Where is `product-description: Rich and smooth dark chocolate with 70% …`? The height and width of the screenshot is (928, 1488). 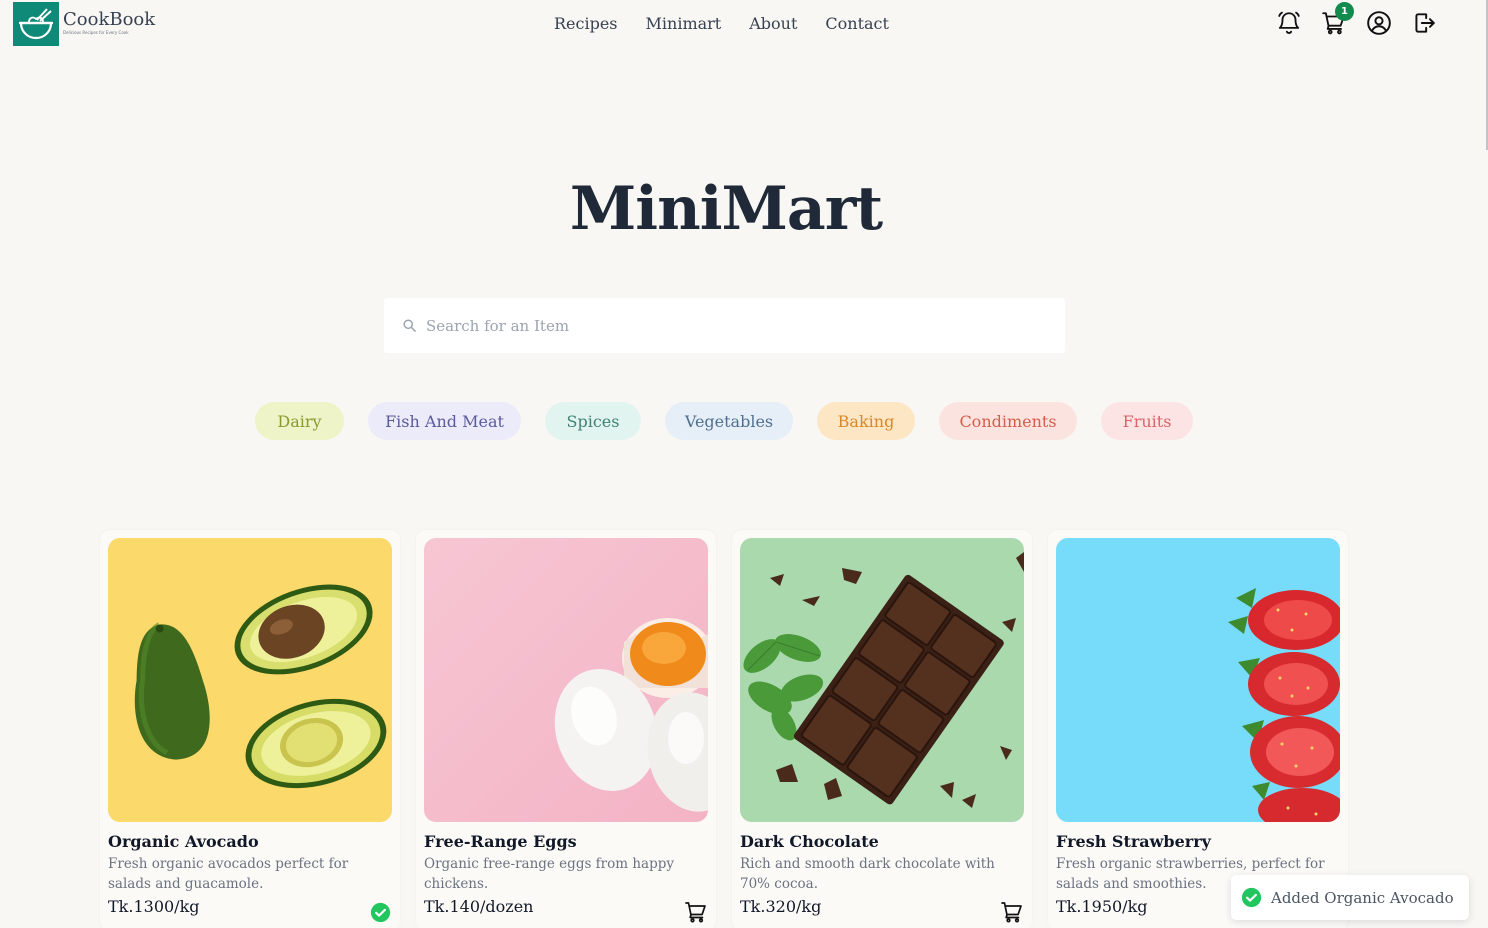 product-description: Rich and smooth dark chocolate with 70% … is located at coordinates (867, 874).